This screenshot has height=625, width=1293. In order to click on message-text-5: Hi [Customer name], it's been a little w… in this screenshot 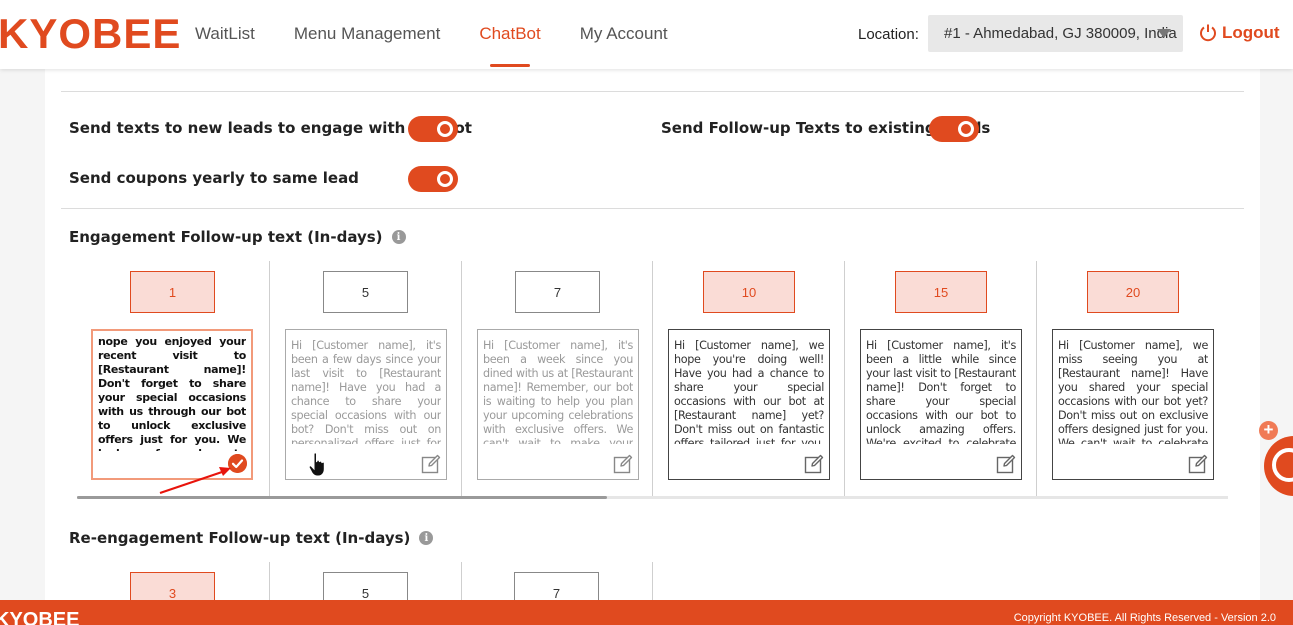, I will do `click(941, 391)`.